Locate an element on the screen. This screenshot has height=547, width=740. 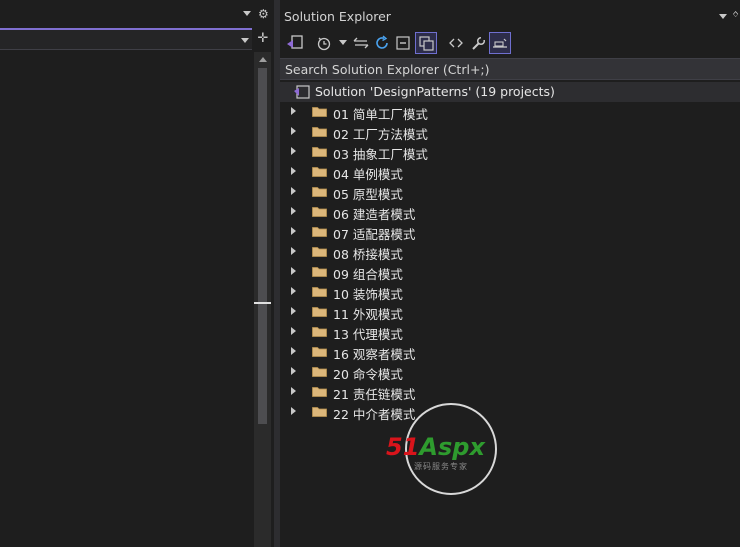
pin-icon: ᛜ is located at coordinates (735, 15).